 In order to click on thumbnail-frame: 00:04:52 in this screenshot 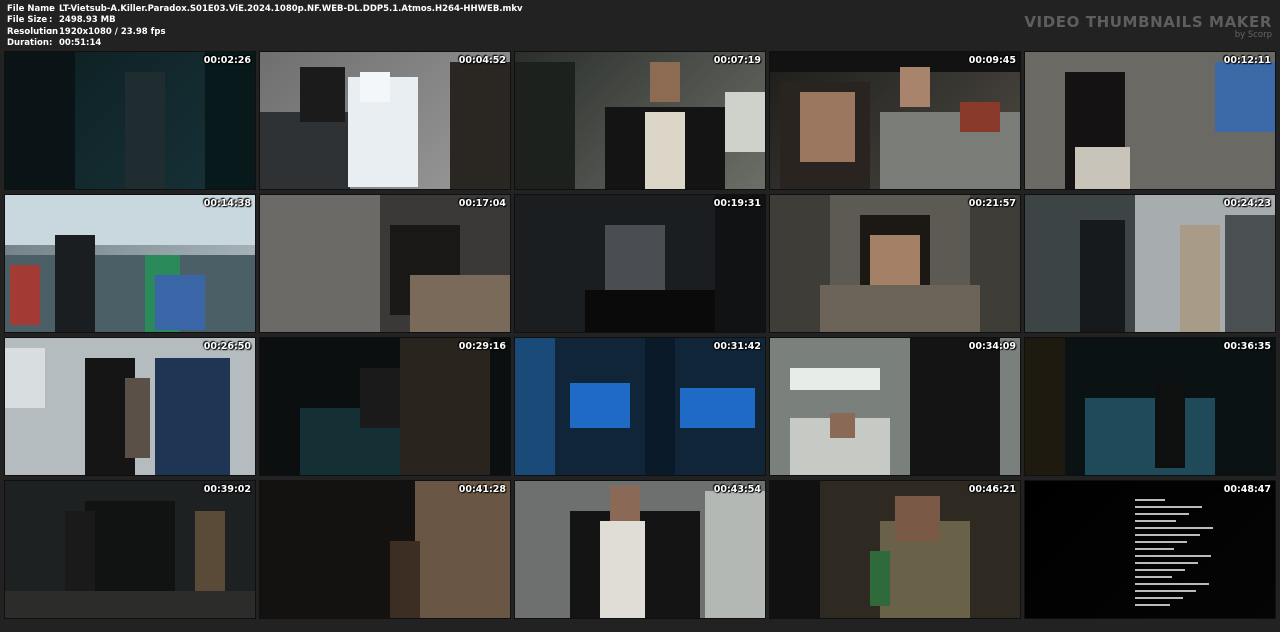, I will do `click(385, 120)`.